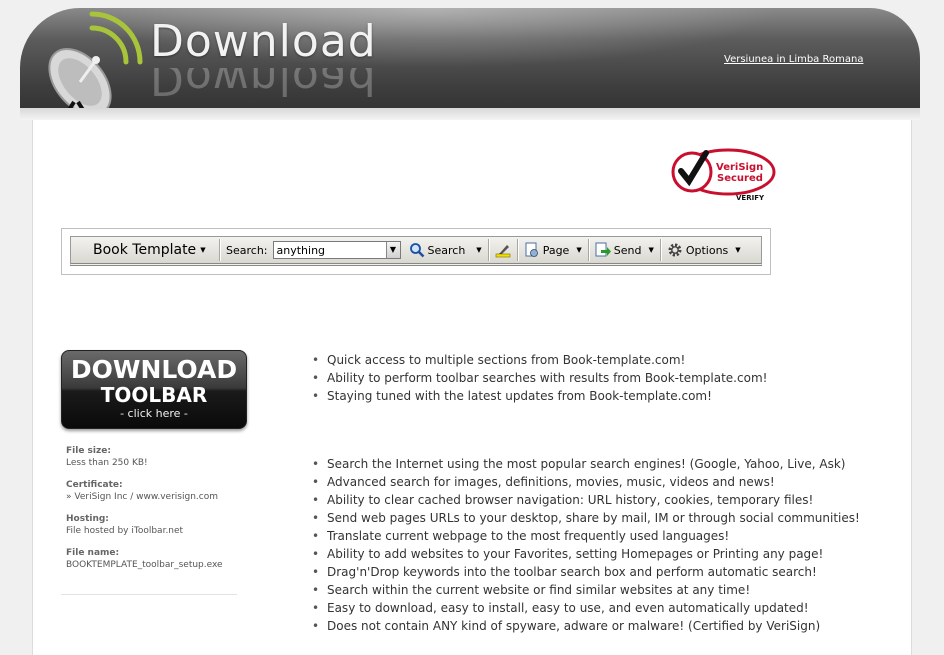 This screenshot has height=655, width=944. What do you see at coordinates (392, 250) in the screenshot?
I see `dropdown-arrow-icon: ▼` at bounding box center [392, 250].